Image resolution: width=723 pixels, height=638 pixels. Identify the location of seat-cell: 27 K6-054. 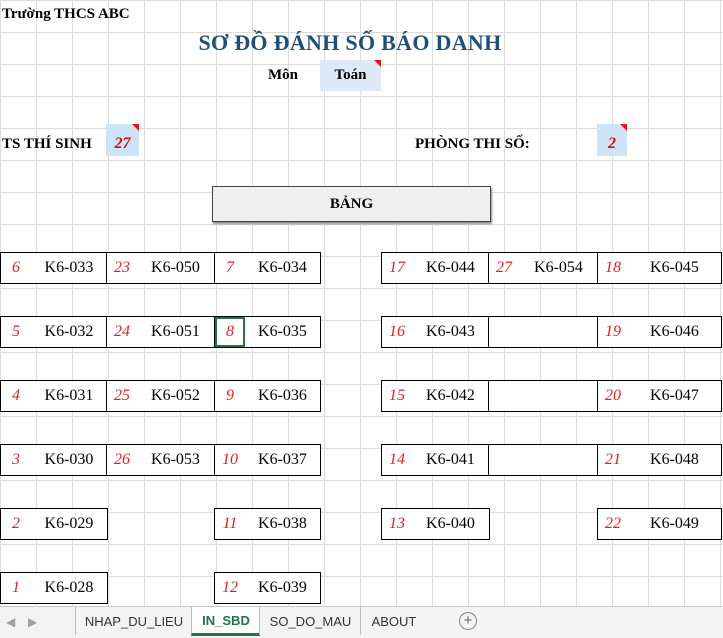
(543, 268).